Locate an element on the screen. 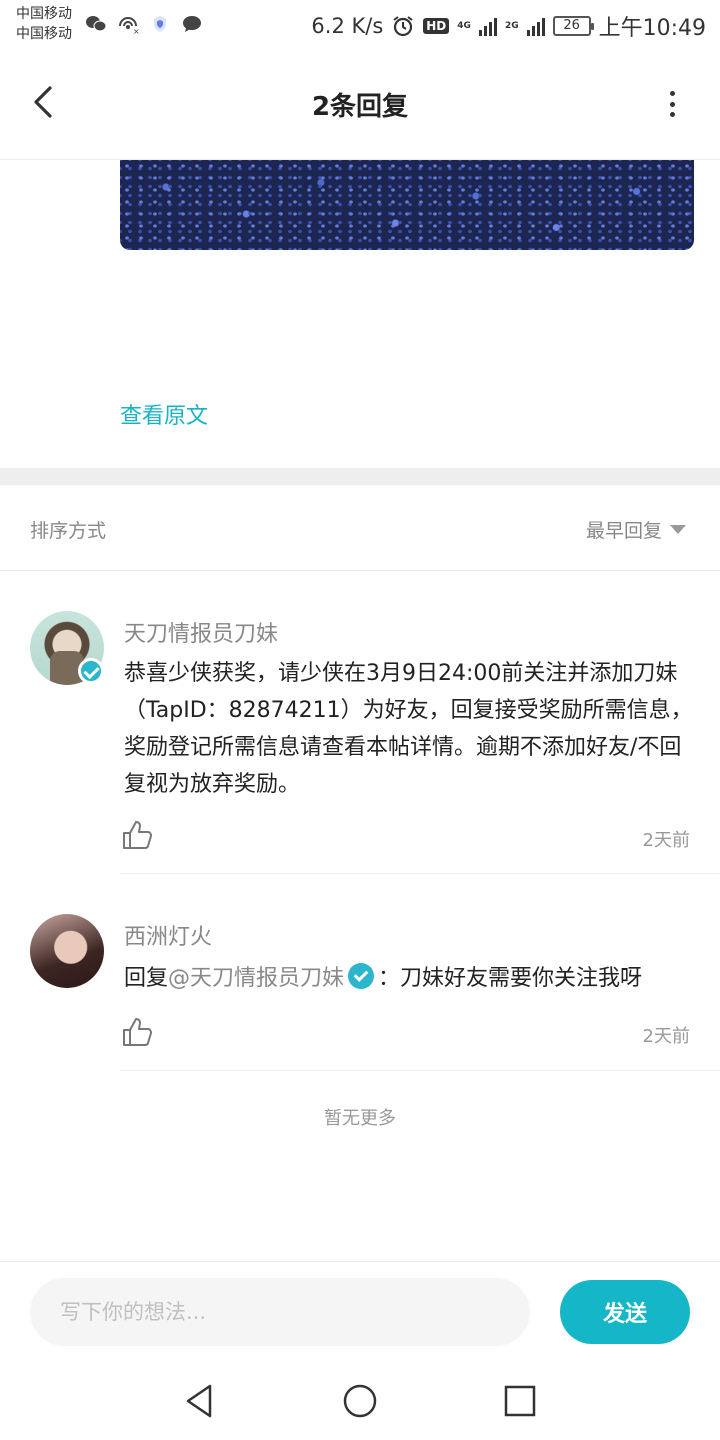  comment-separator is located at coordinates (420, 1070).